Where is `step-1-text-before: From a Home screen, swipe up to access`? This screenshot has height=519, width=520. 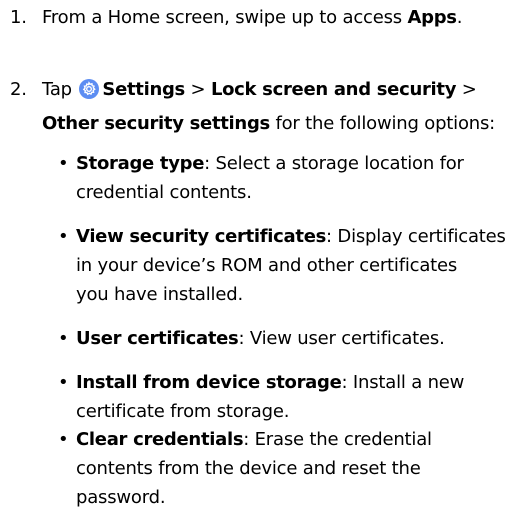 step-1-text-before: From a Home screen, swipe up to access is located at coordinates (225, 17).